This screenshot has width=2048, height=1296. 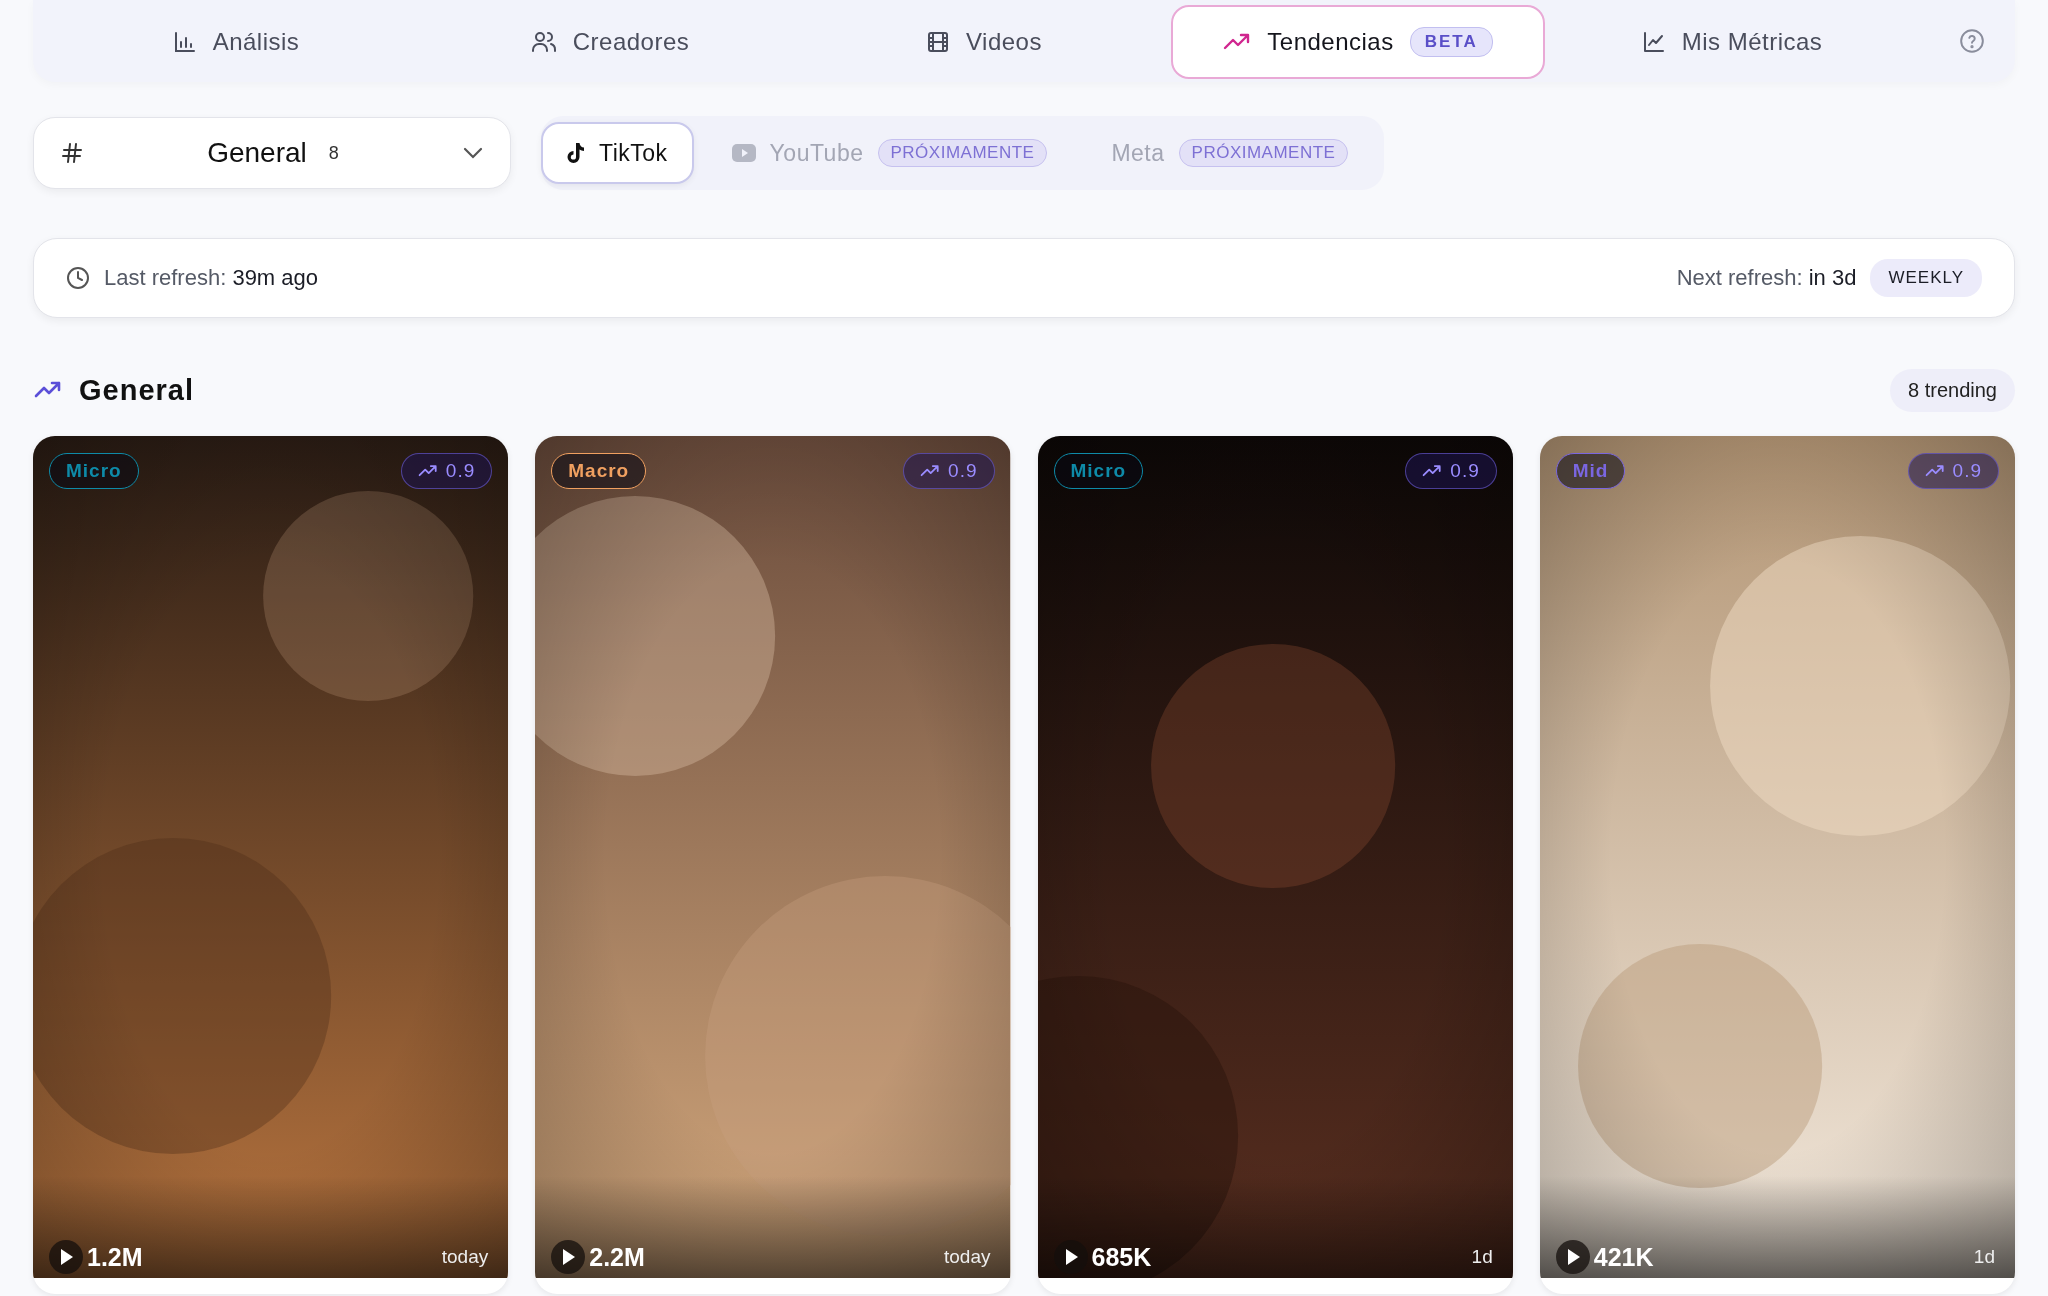 I want to click on nav-tab: Mis Métricas, so click(x=1732, y=42).